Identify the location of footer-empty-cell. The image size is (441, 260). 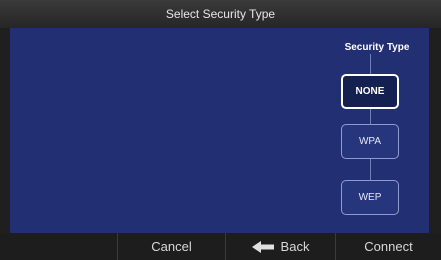
(58, 246).